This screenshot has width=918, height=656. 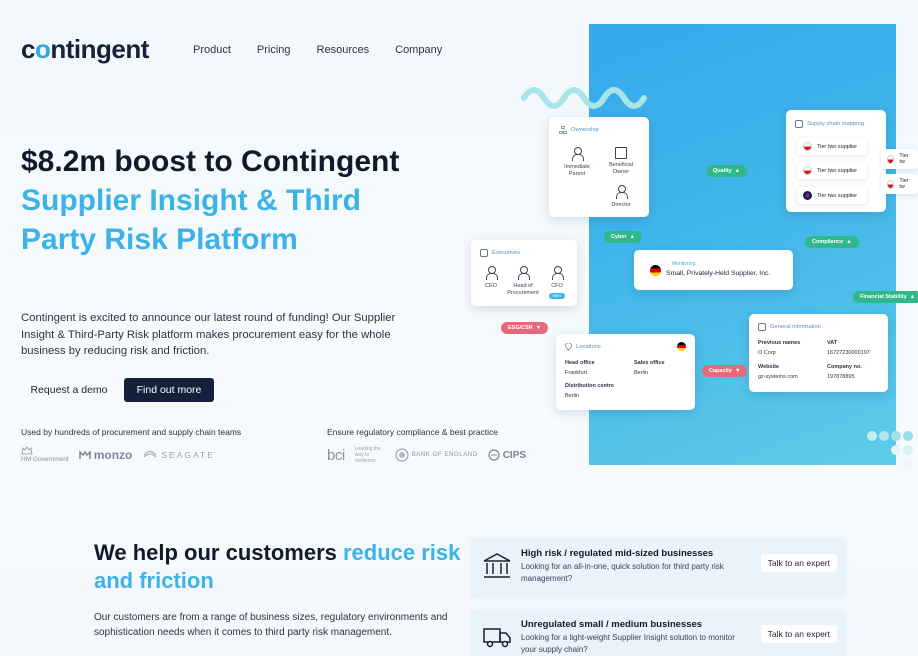 What do you see at coordinates (885, 297) in the screenshot?
I see `financial-stability-pill: Financial Stability ▲` at bounding box center [885, 297].